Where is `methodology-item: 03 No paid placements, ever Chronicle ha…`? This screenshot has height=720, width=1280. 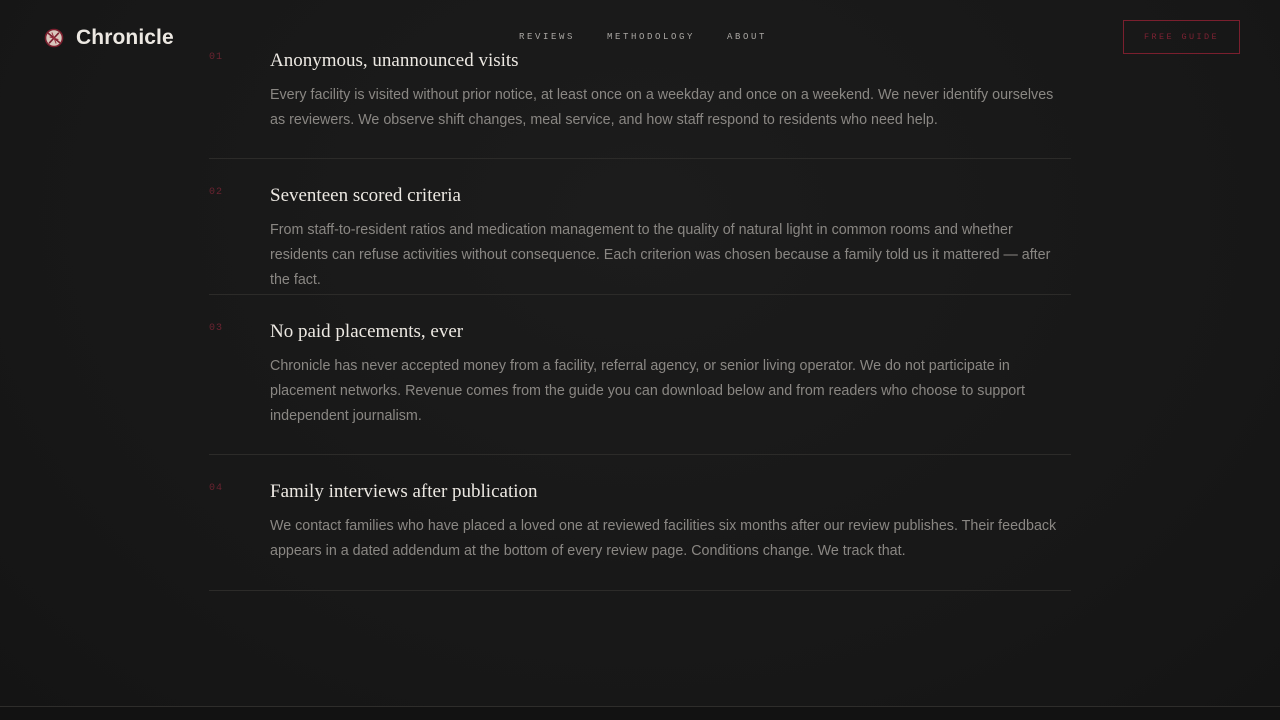 methodology-item: 03 No paid placements, ever Chronicle ha… is located at coordinates (640, 375).